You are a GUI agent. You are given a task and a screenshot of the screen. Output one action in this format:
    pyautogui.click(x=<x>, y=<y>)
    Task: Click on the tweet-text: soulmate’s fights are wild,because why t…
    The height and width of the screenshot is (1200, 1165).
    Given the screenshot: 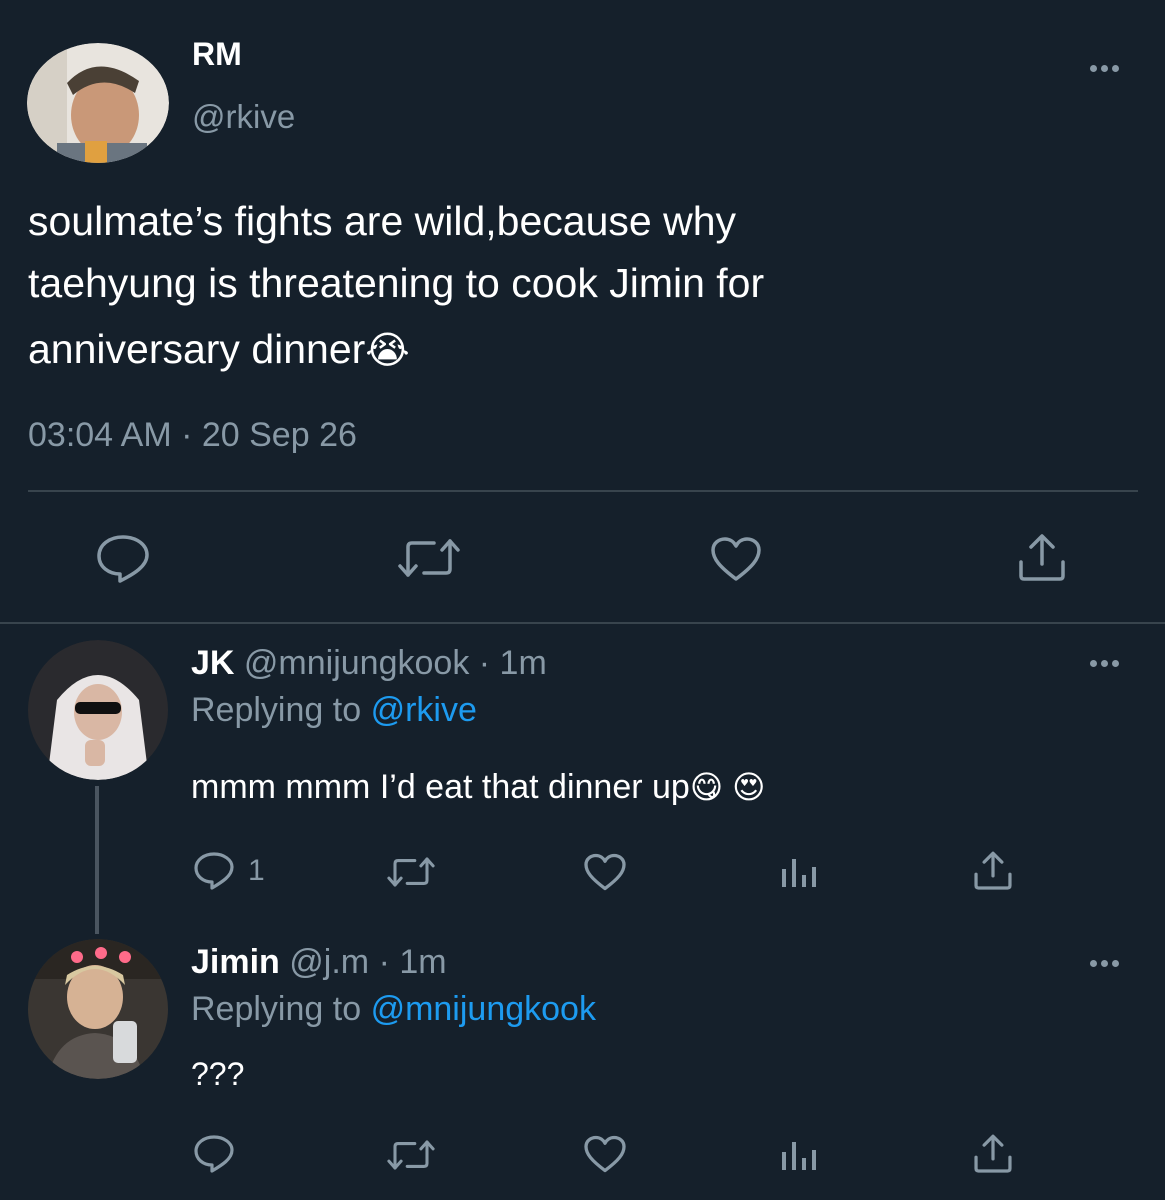 What is the action you would take?
    pyautogui.click(x=396, y=286)
    